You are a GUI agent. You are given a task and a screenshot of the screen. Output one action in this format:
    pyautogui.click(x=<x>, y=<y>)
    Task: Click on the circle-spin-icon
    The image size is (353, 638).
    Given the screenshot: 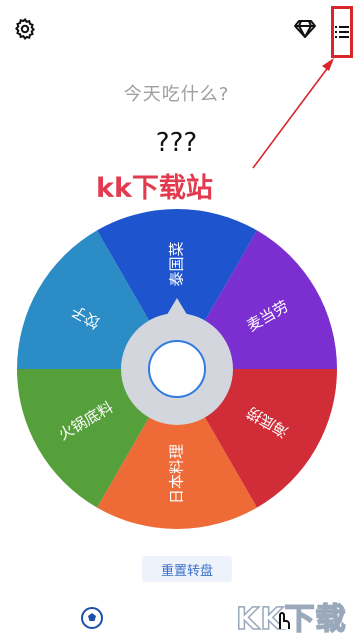 What is the action you would take?
    pyautogui.click(x=177, y=369)
    